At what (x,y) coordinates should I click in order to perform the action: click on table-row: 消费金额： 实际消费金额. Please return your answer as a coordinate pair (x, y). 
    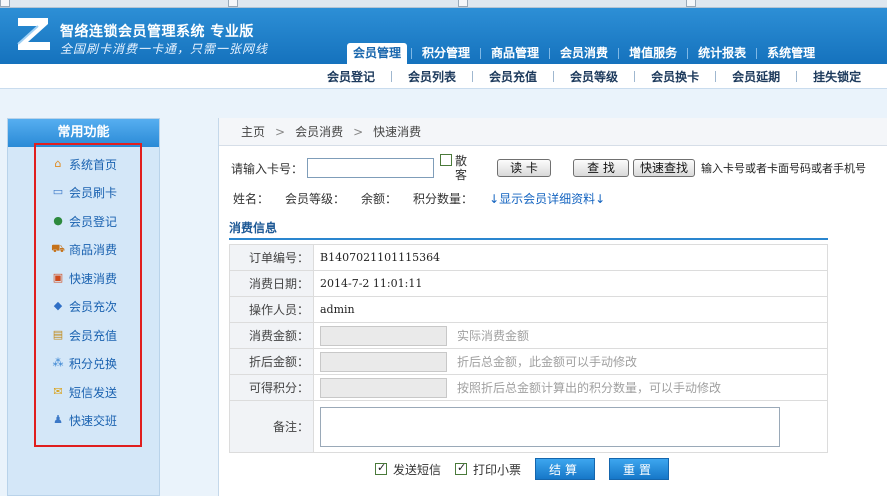
    Looking at the image, I should click on (528, 335).